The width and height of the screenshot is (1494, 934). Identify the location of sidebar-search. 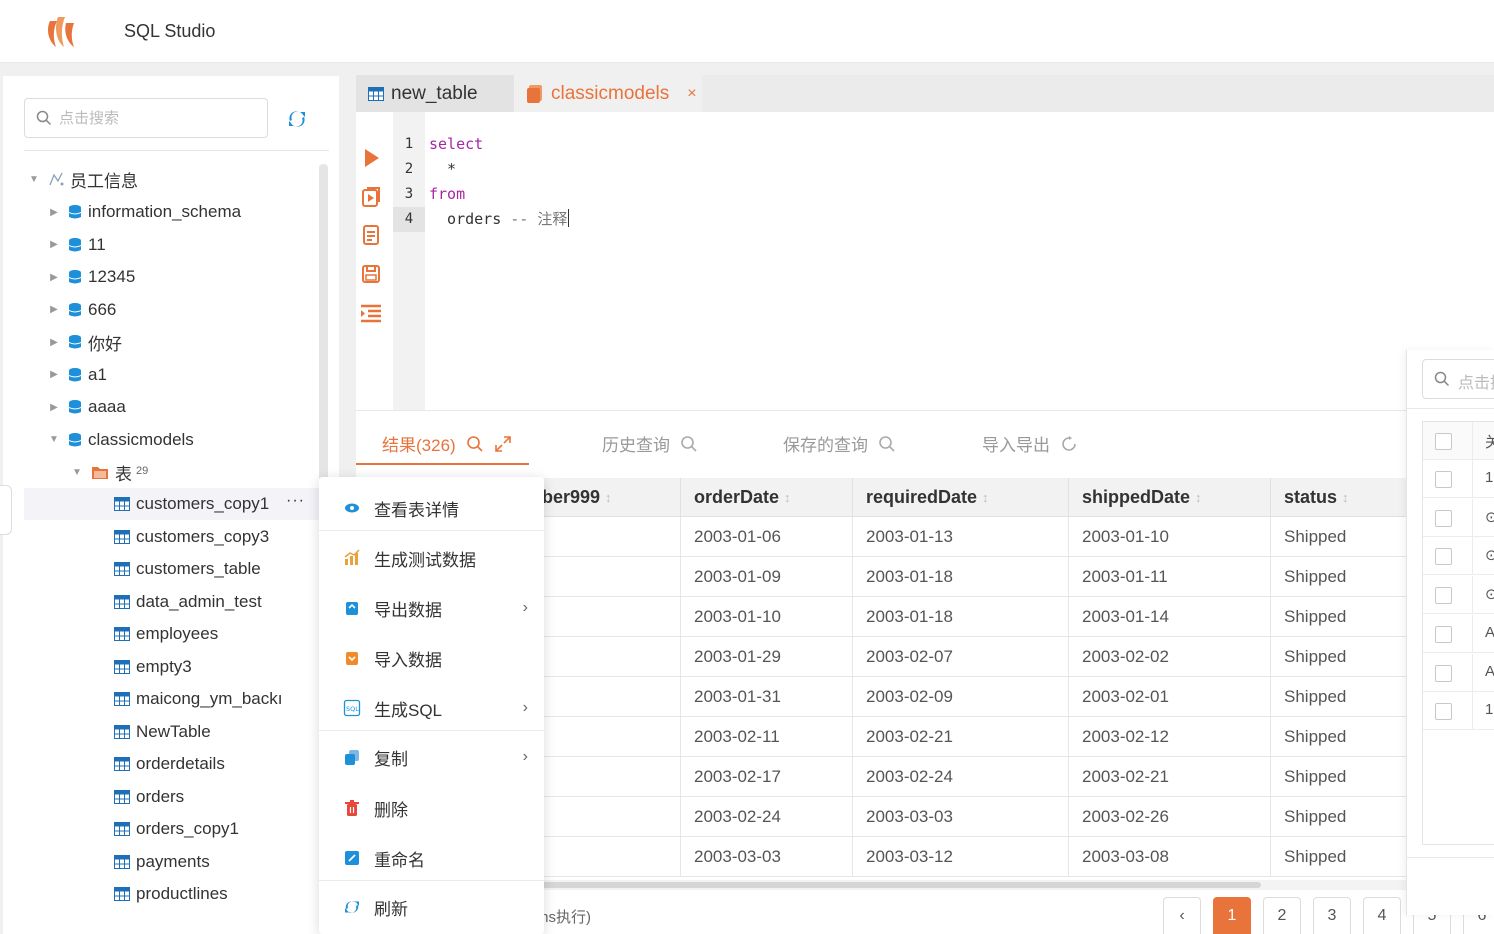
(146, 118).